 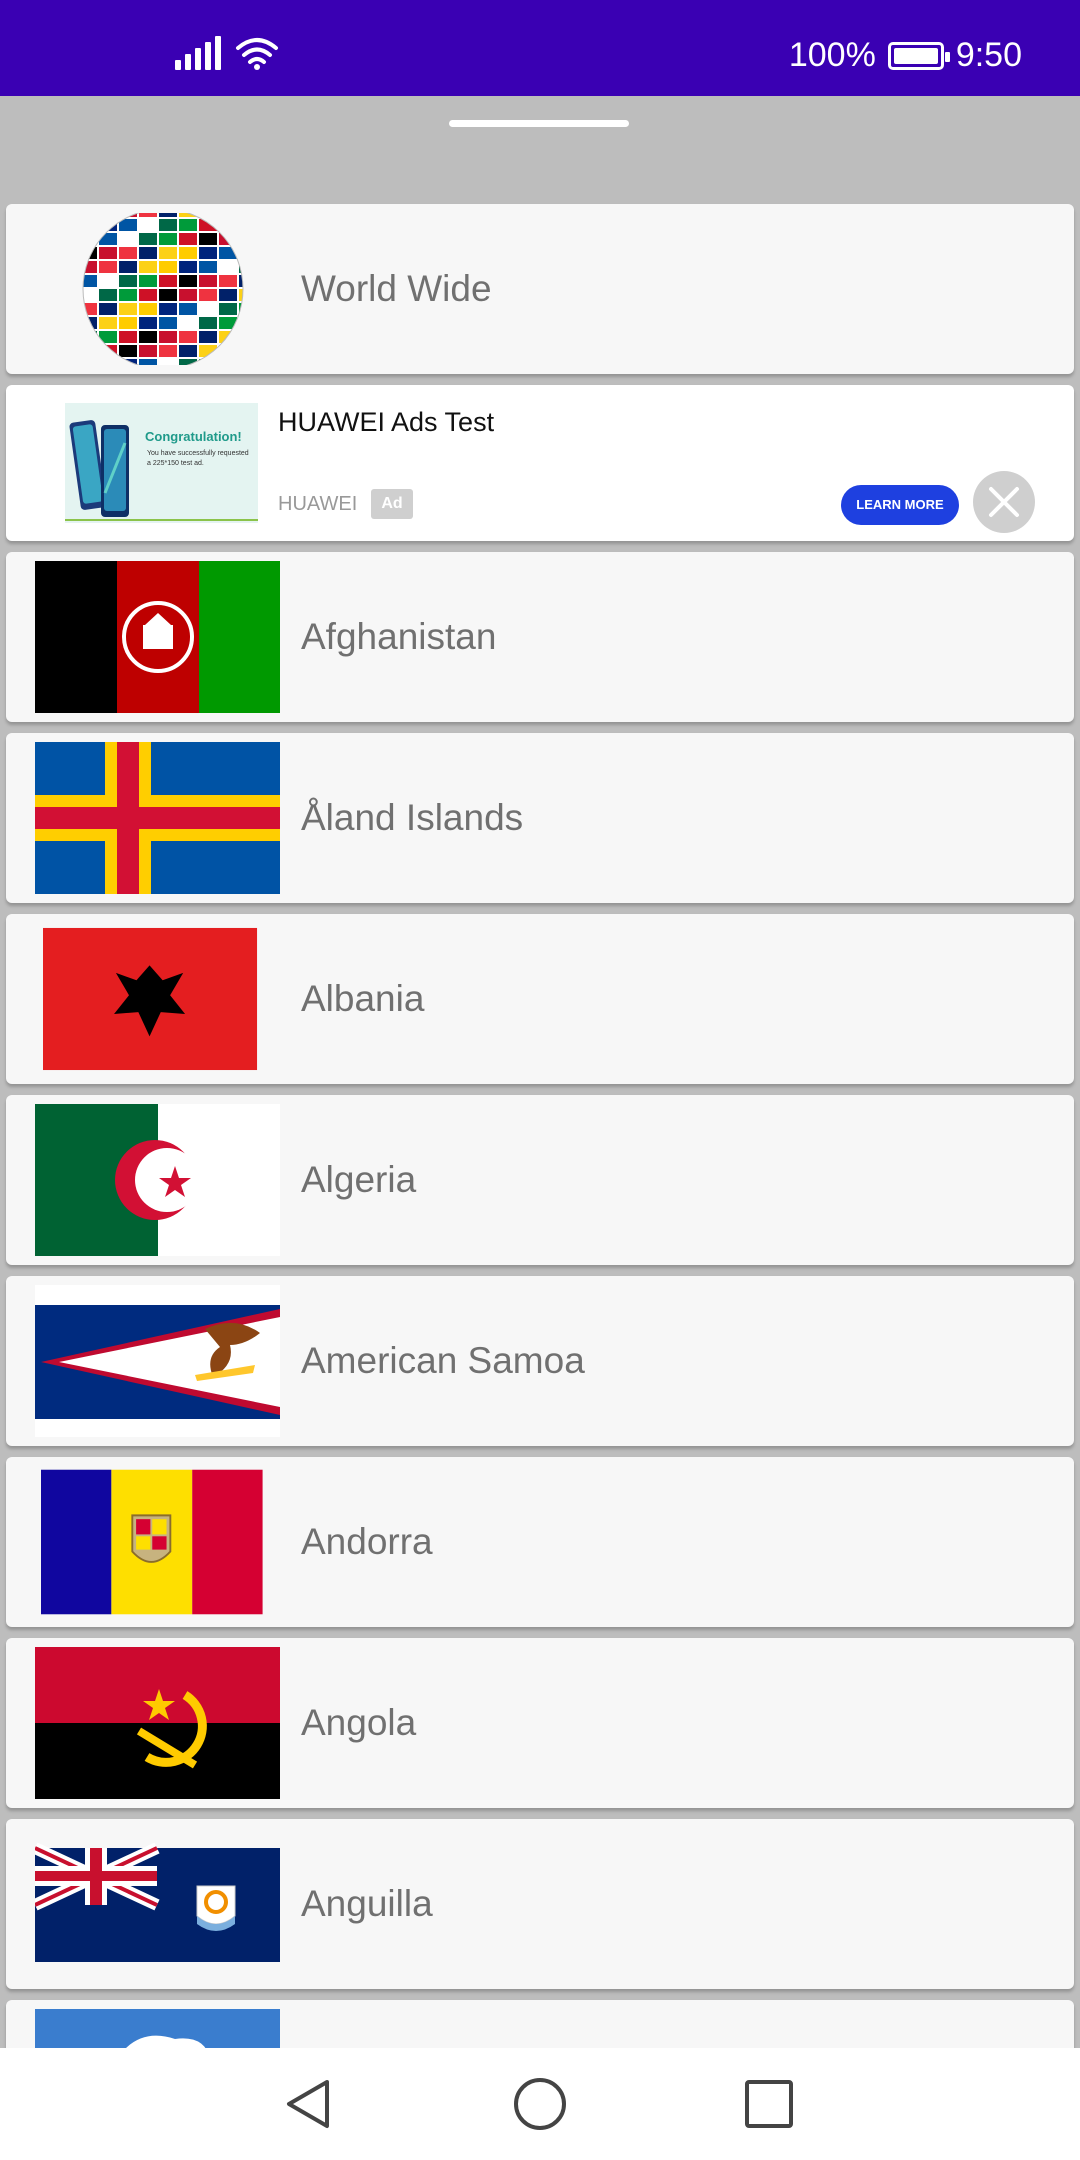 What do you see at coordinates (1004, 502) in the screenshot?
I see `close-ad-button` at bounding box center [1004, 502].